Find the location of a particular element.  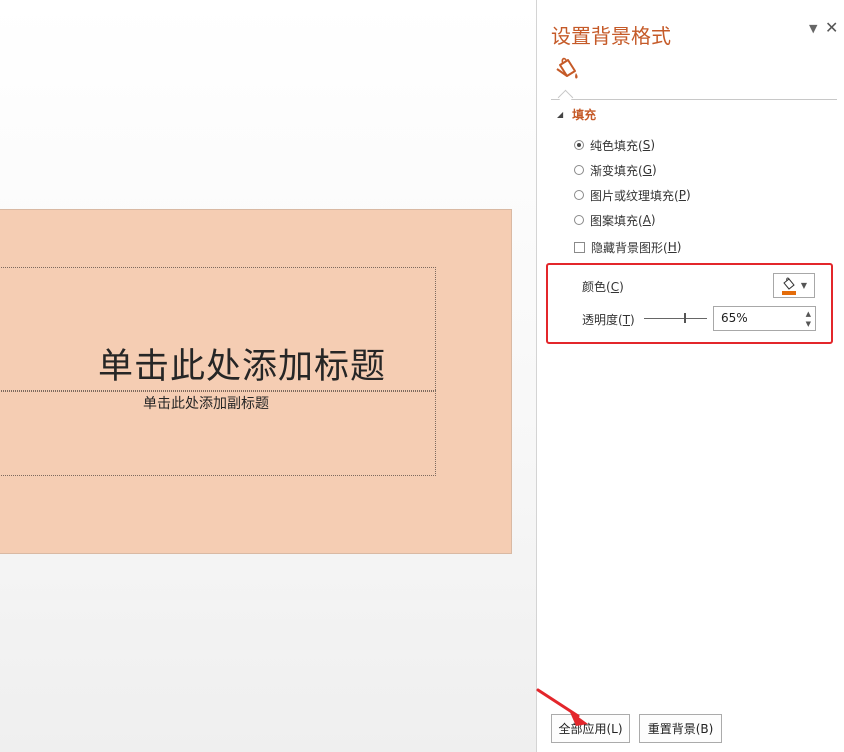

spin-up-icon: ▲ is located at coordinates (808, 314).